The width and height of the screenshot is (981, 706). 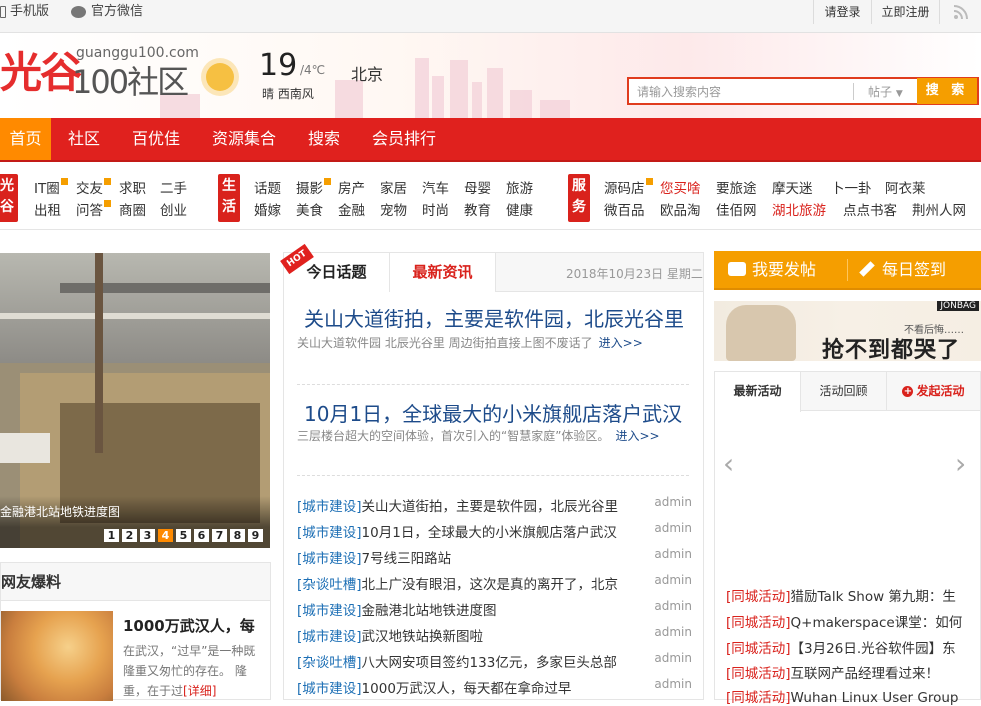 What do you see at coordinates (267, 209) in the screenshot?
I see `category-link: 婚嫁` at bounding box center [267, 209].